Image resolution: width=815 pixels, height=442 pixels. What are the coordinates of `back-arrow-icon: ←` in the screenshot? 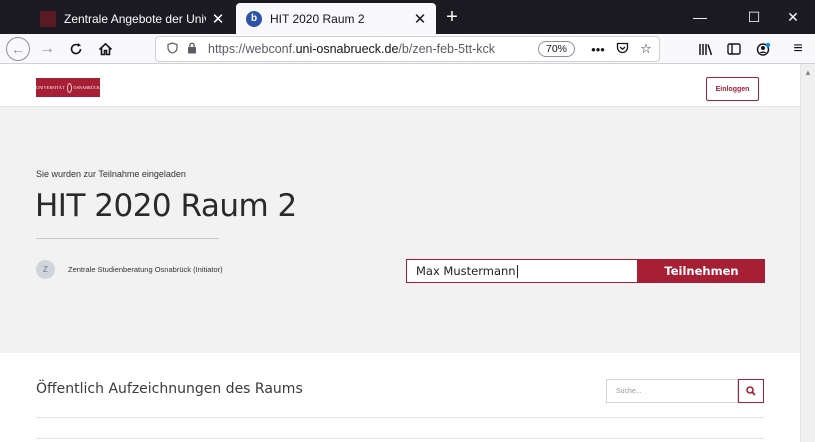 It's located at (18, 49).